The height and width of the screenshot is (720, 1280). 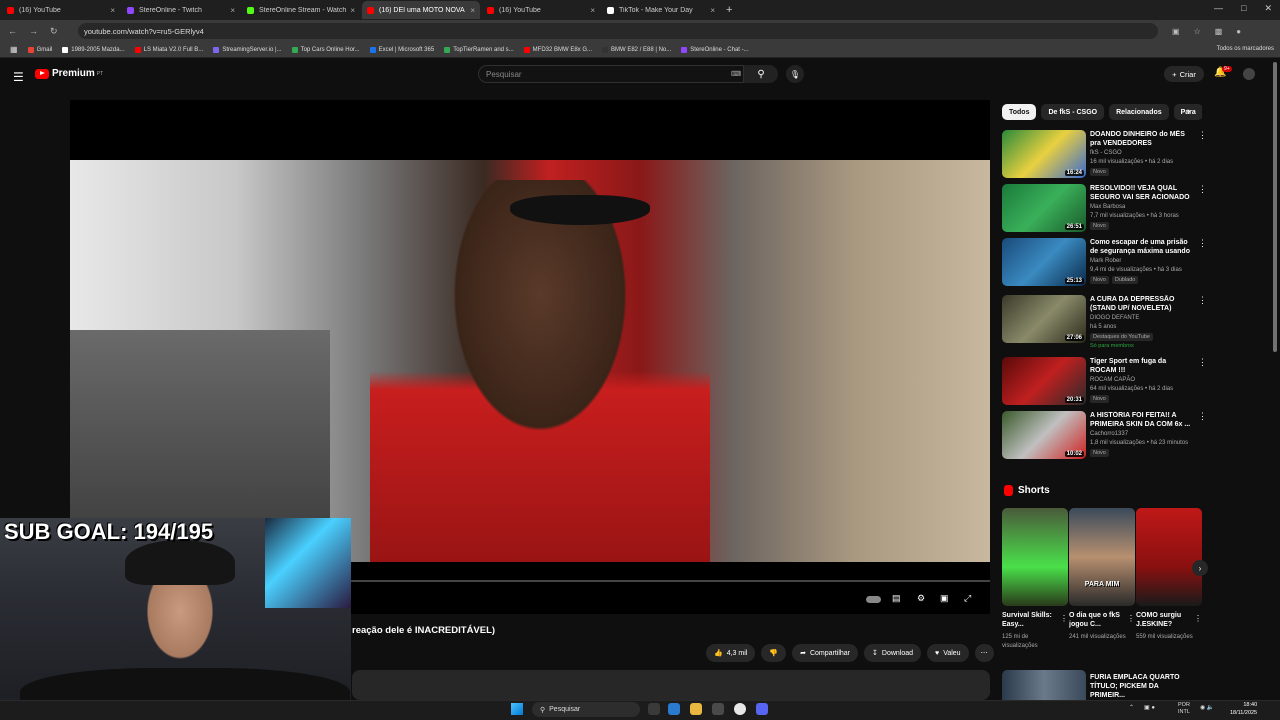 I want to click on window-controls: — □ ✕, so click(x=1243, y=8).